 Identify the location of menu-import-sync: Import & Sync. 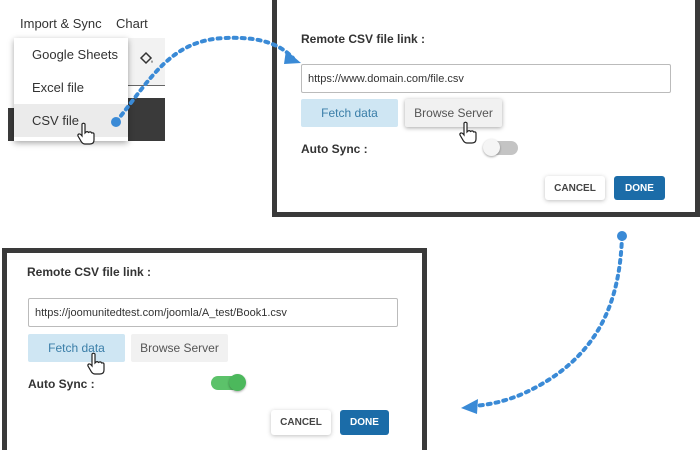
(61, 23).